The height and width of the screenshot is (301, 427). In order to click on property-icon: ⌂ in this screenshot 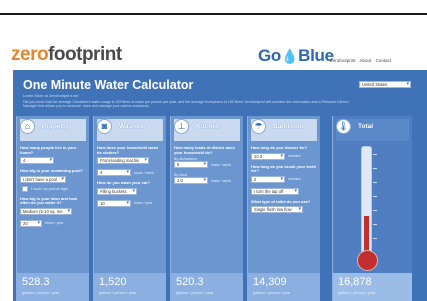, I will do `click(27, 126)`.